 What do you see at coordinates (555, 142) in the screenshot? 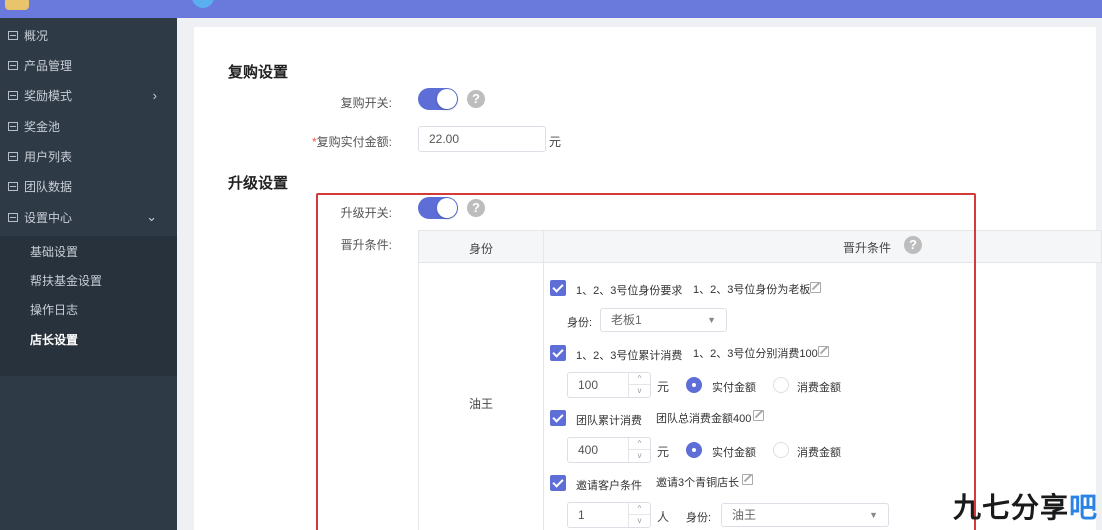
I see `repurchase-amount-unit: 元` at bounding box center [555, 142].